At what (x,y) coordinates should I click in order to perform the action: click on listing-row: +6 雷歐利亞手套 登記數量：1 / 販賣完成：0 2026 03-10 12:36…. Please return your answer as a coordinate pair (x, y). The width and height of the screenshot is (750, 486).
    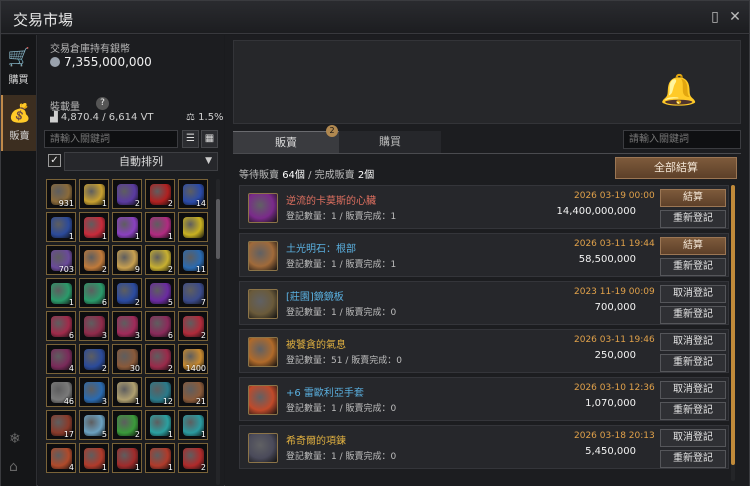
    Looking at the image, I should click on (484, 399).